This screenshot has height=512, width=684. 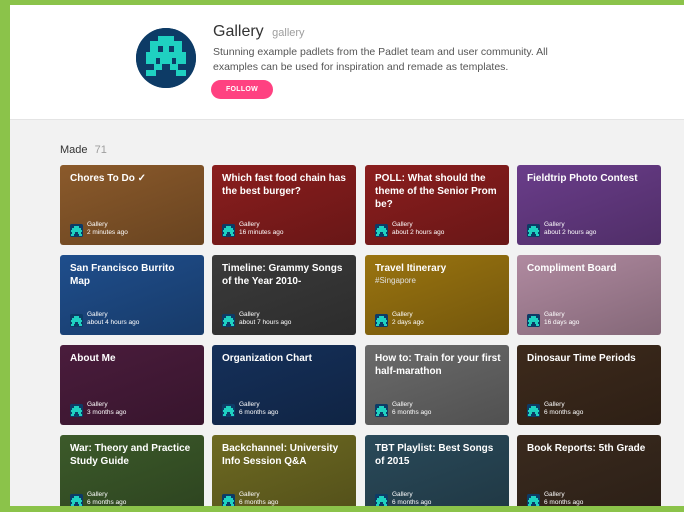 I want to click on made-count: 71, so click(x=100, y=150).